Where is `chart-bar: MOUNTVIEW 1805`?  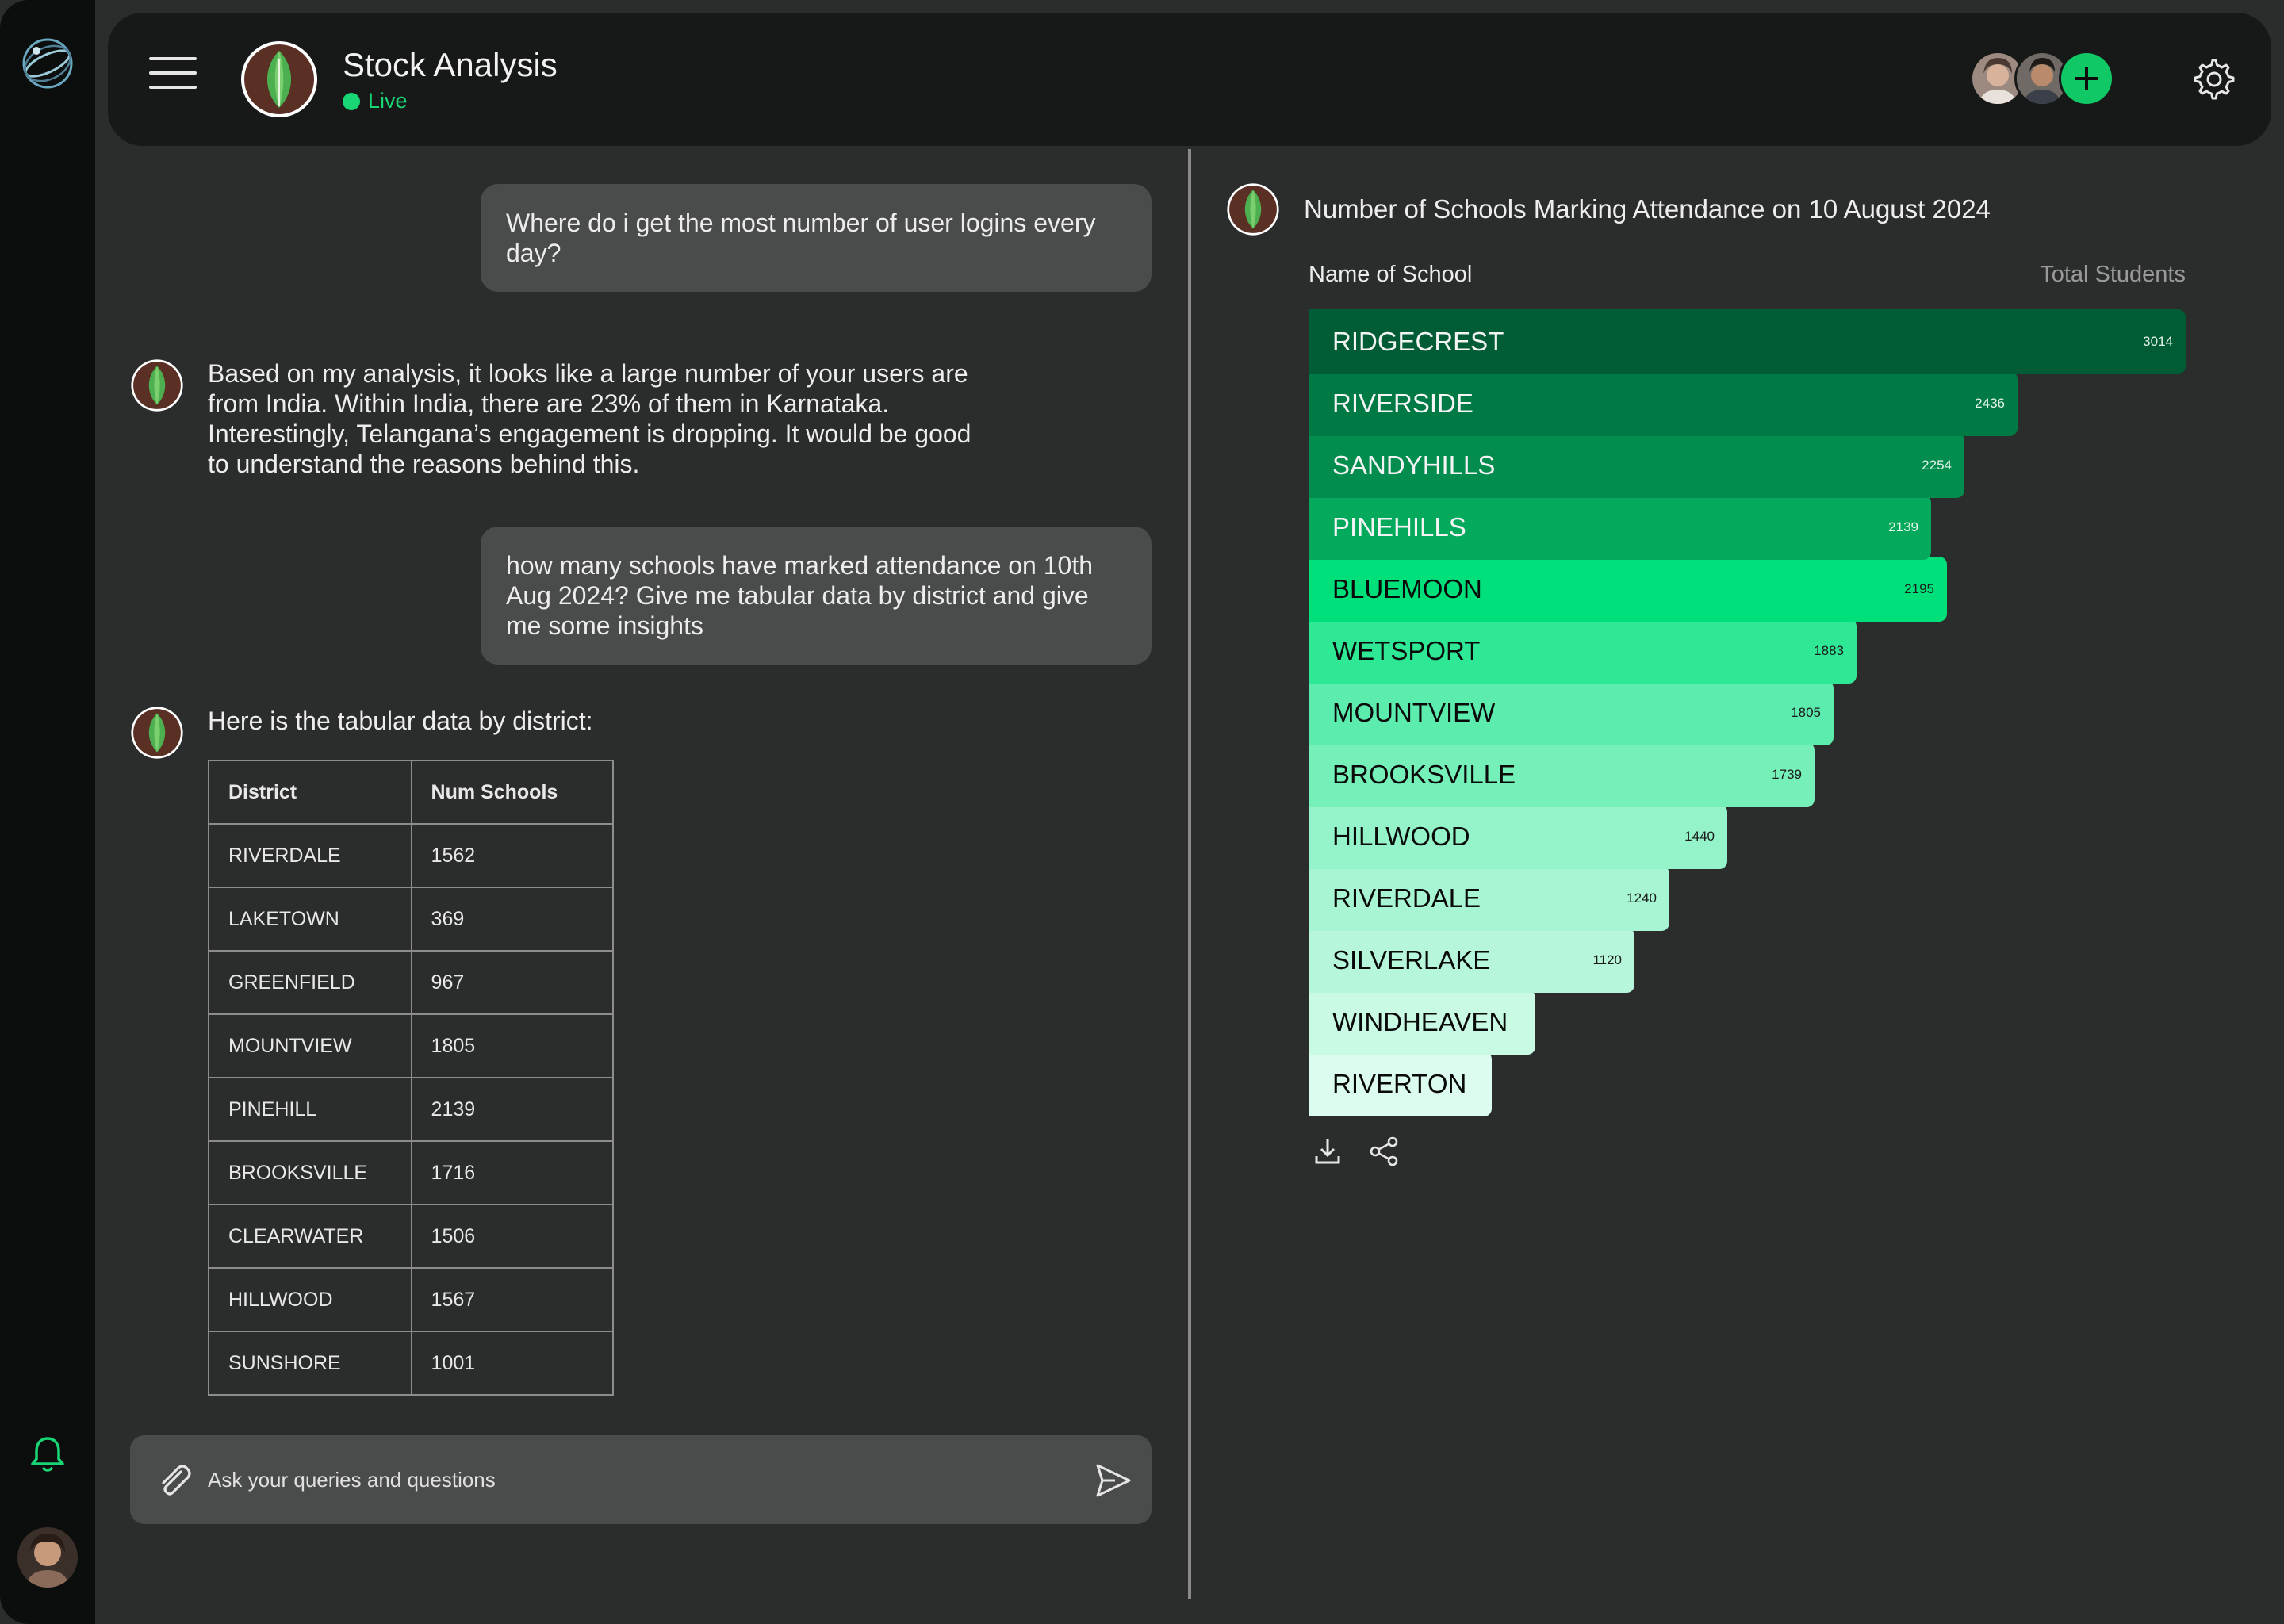 chart-bar: MOUNTVIEW 1805 is located at coordinates (1571, 712).